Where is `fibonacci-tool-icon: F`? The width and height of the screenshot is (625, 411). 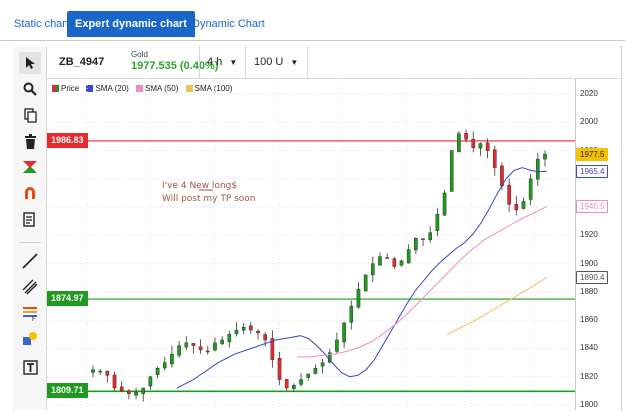 fibonacci-tool-icon: F is located at coordinates (30, 313).